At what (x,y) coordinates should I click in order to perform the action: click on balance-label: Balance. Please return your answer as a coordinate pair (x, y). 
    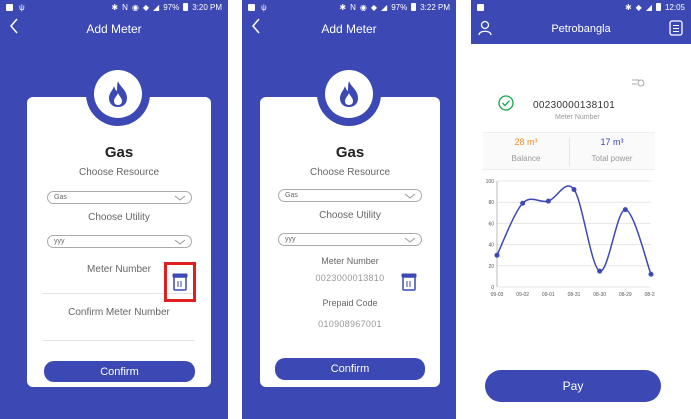
    Looking at the image, I should click on (526, 158).